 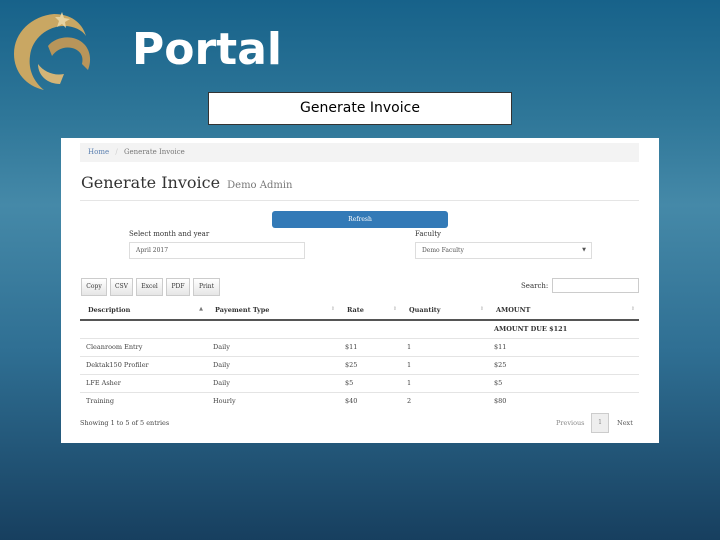 I want to click on print-button: Print, so click(x=206, y=287).